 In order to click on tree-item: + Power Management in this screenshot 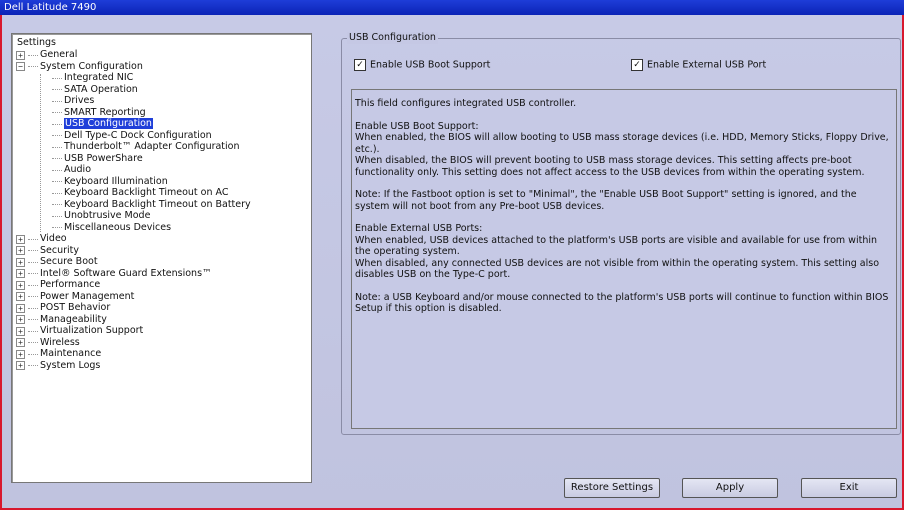, I will do `click(75, 297)`.